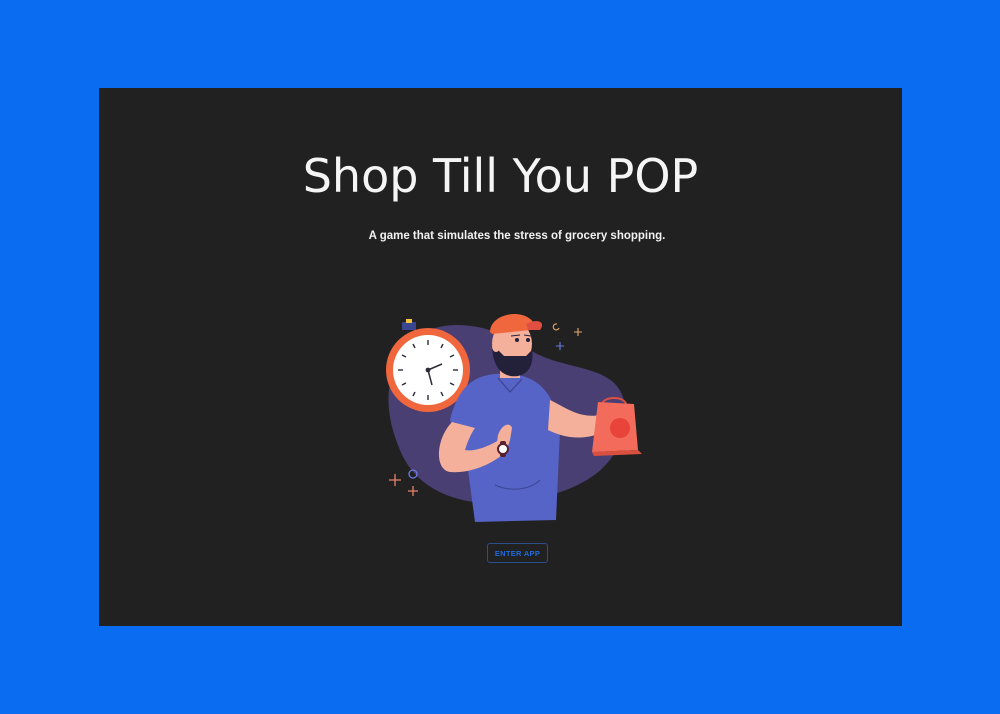  Describe the element at coordinates (516, 324) in the screenshot. I see `cap-icon` at that location.